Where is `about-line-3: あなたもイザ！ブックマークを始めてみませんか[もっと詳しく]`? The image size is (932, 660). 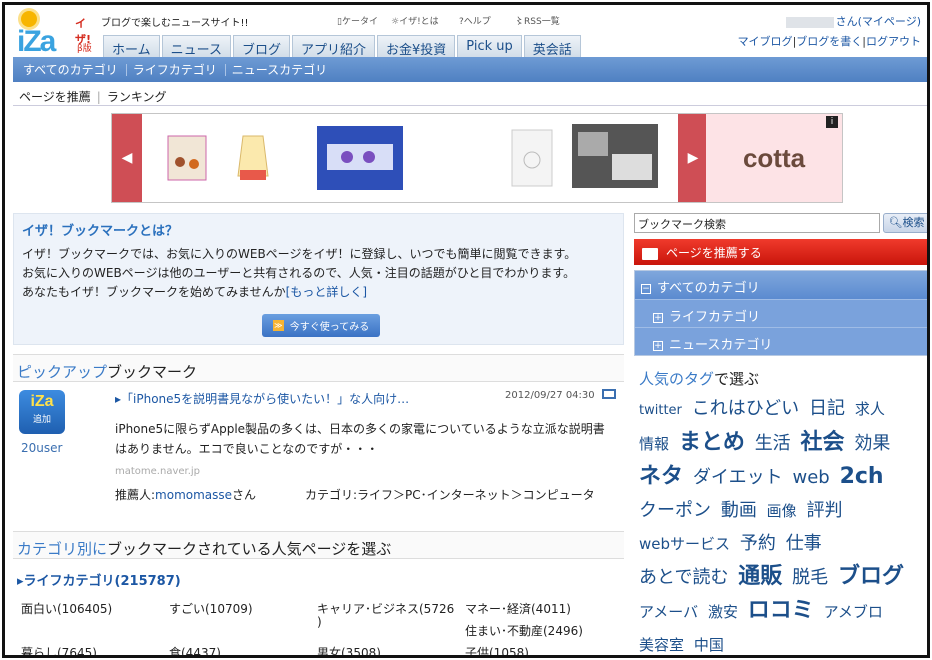 about-line-3: あなたもイザ！ブックマークを始めてみませんか[もっと詳しく] is located at coordinates (318, 292).